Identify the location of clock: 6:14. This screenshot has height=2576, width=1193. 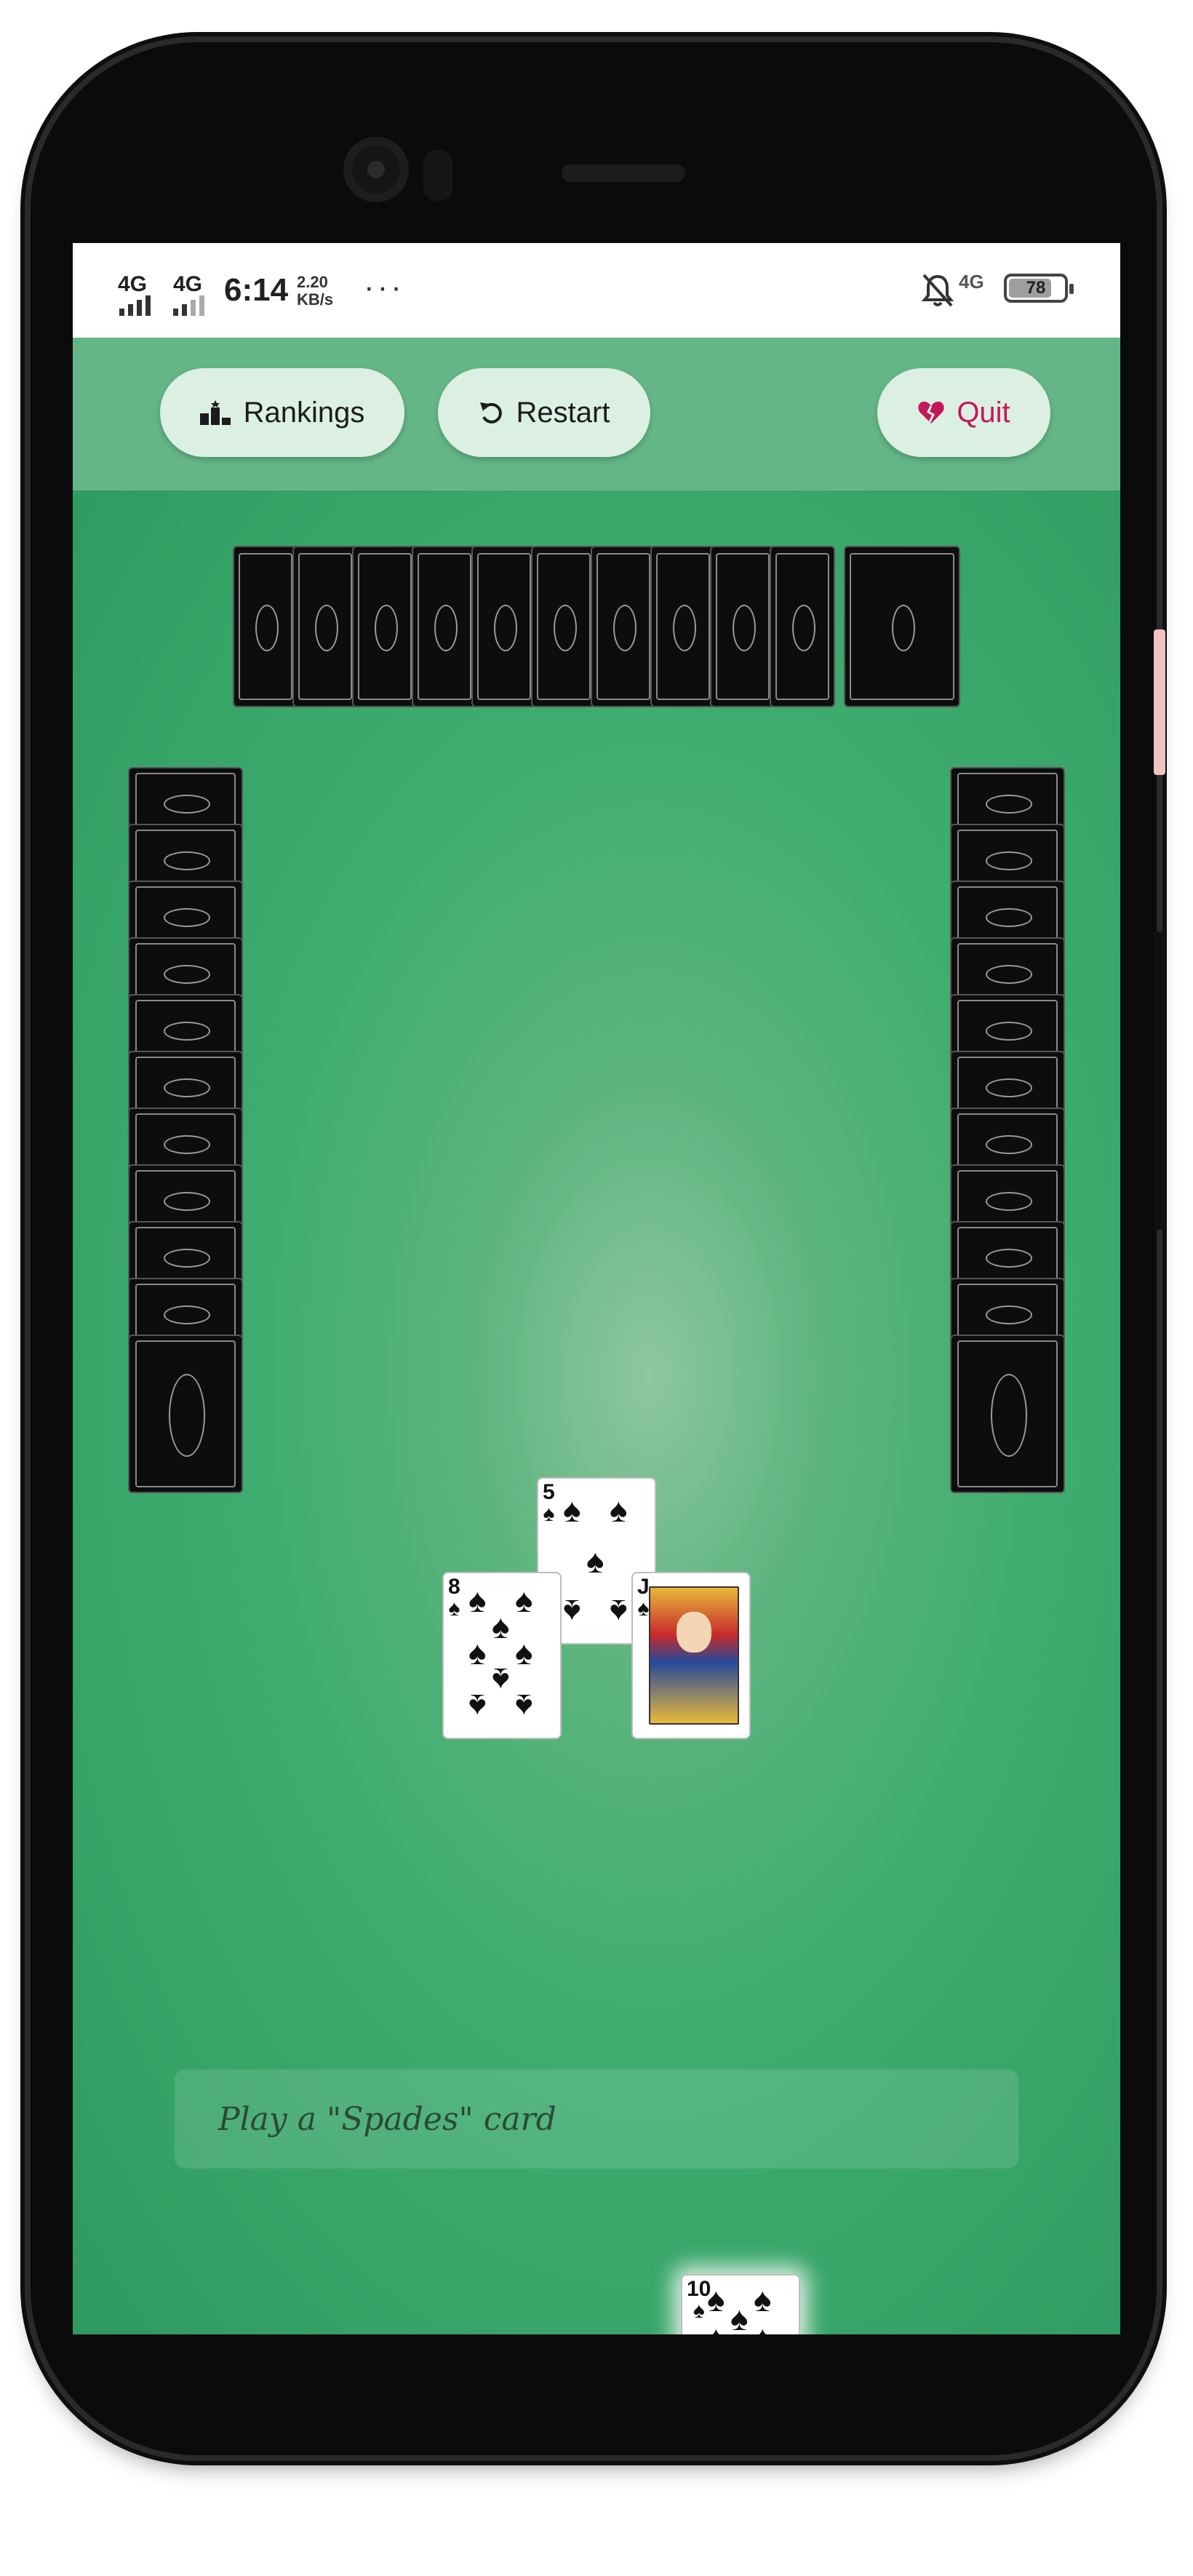
(256, 290).